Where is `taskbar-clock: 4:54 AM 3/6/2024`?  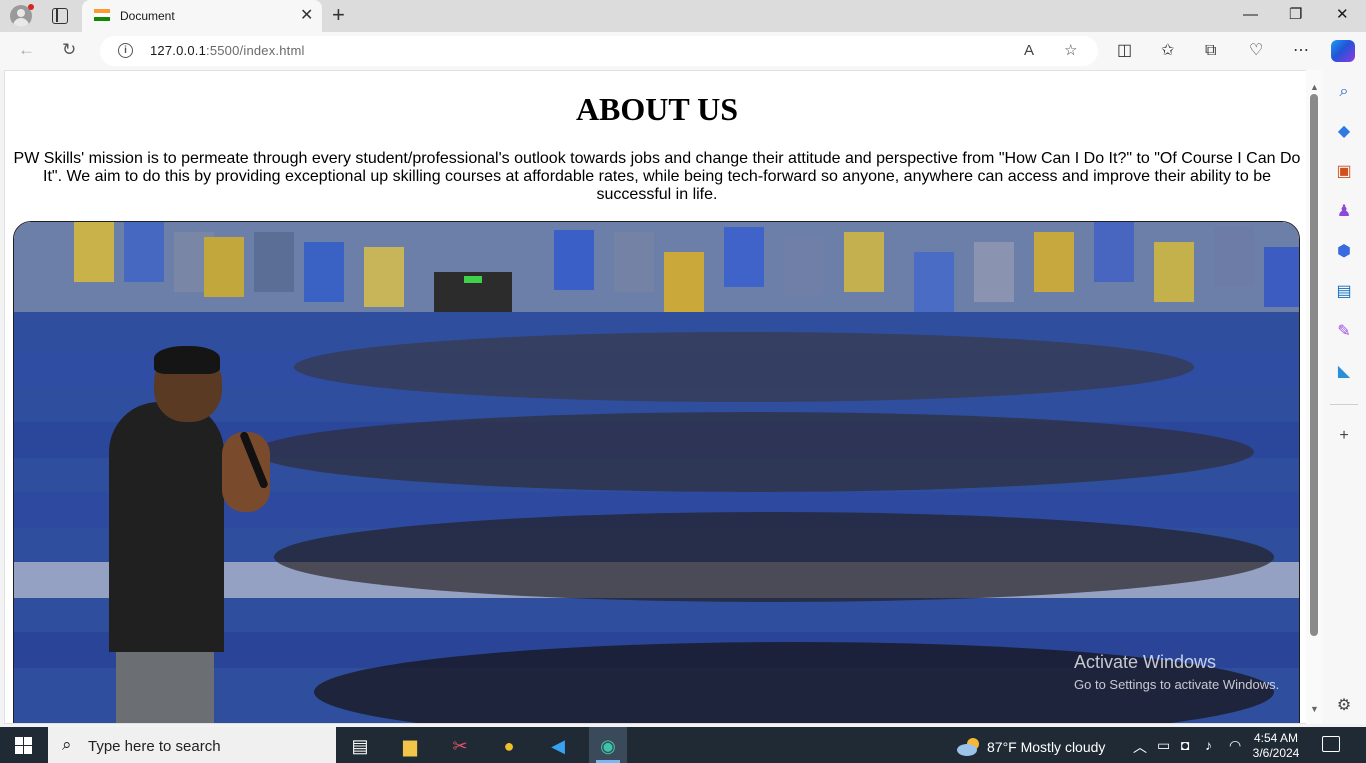
taskbar-clock: 4:54 AM 3/6/2024 is located at coordinates (1276, 746).